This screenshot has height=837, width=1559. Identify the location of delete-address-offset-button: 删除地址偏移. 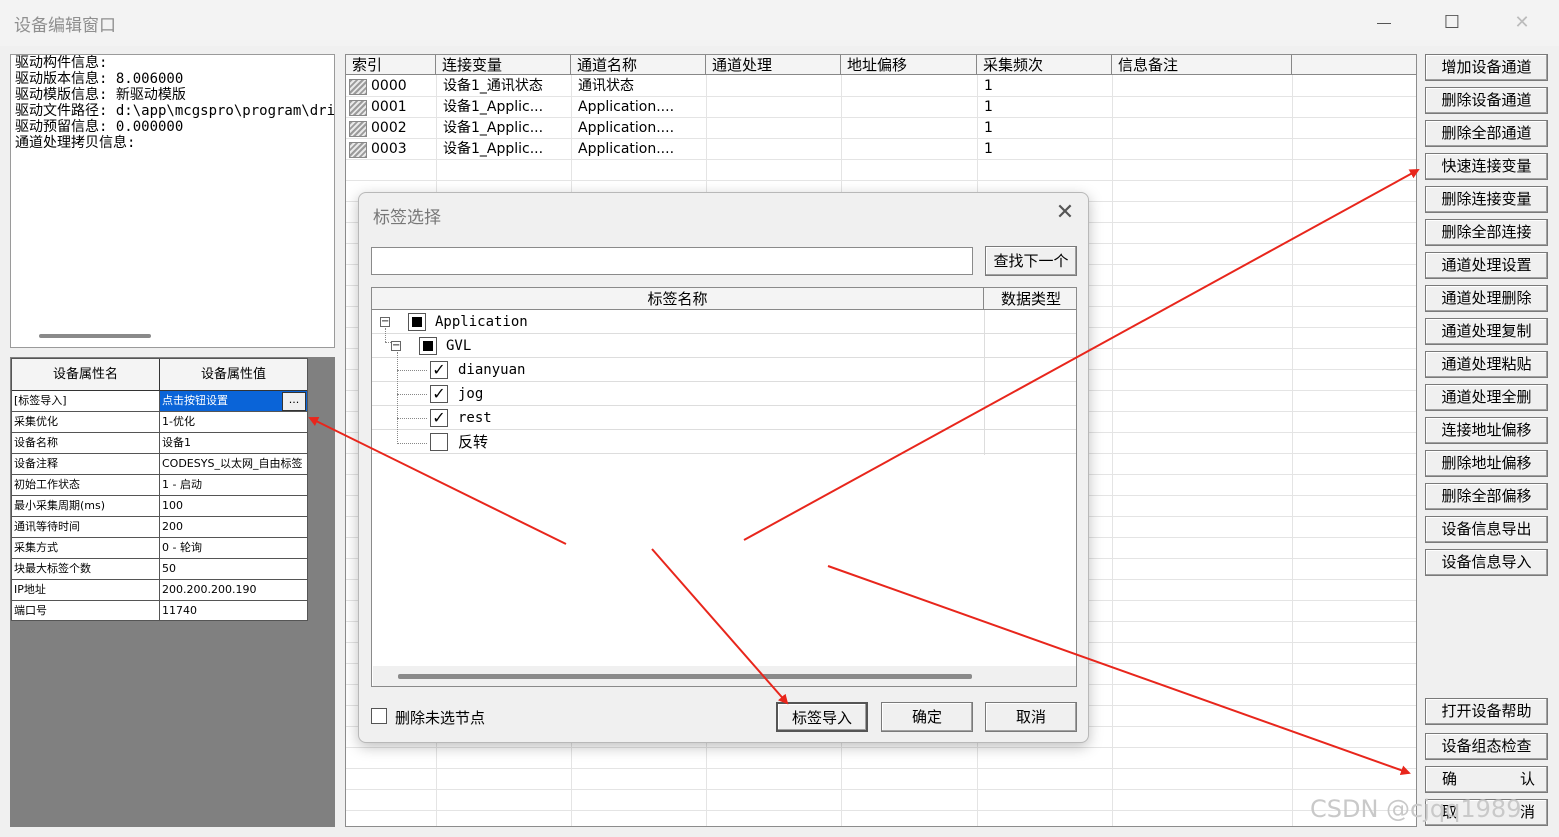
(1486, 463).